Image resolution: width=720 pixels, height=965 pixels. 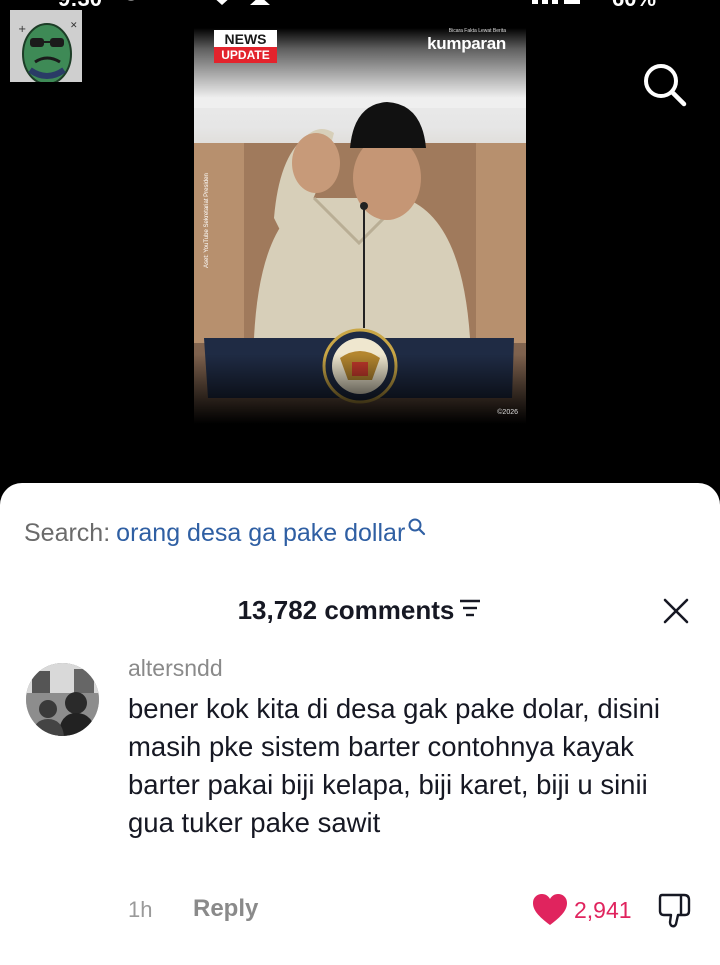 What do you see at coordinates (346, 610) in the screenshot?
I see `comments-count: 13,782 comments` at bounding box center [346, 610].